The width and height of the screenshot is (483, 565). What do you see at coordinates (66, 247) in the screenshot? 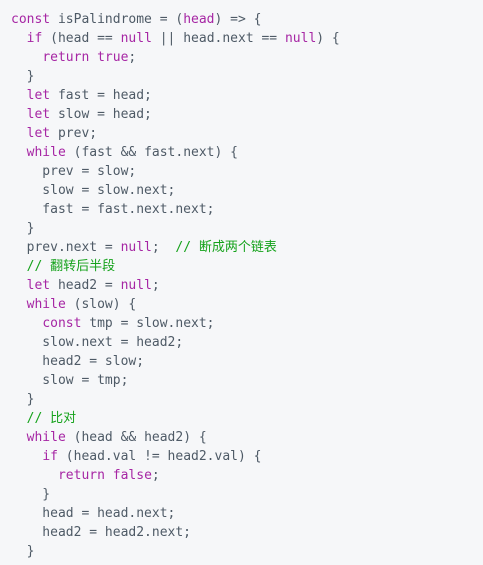
I see `code-text: prev.next =` at bounding box center [66, 247].